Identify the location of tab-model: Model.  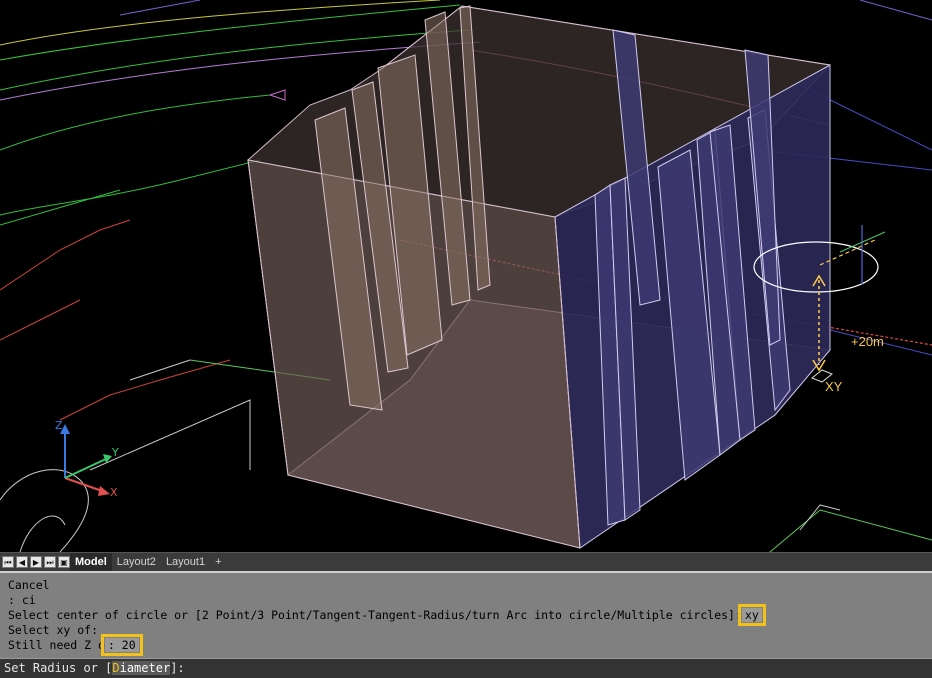
(91, 562).